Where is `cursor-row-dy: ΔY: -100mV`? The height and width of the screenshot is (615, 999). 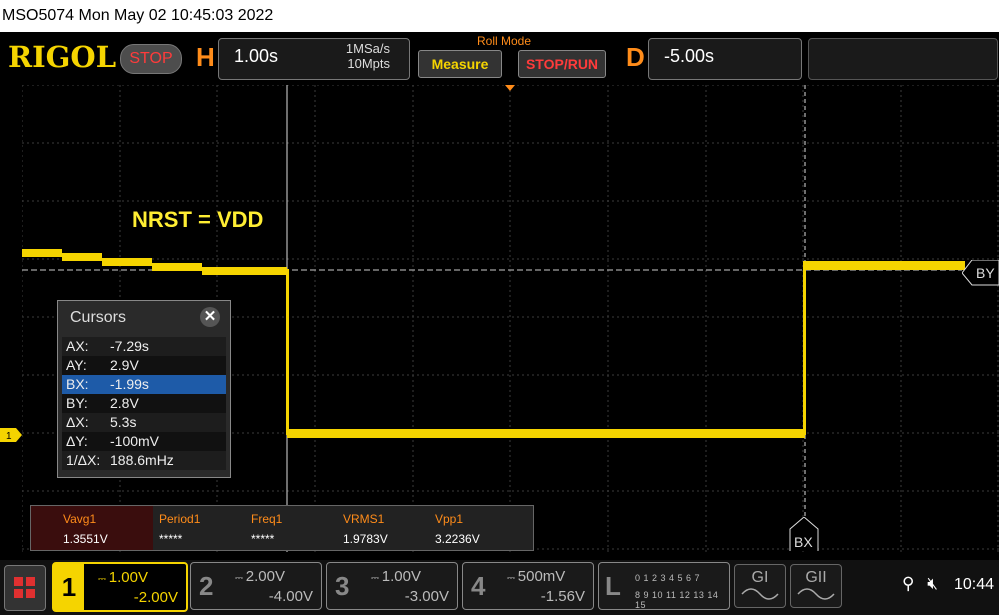 cursor-row-dy: ΔY: -100mV is located at coordinates (144, 441).